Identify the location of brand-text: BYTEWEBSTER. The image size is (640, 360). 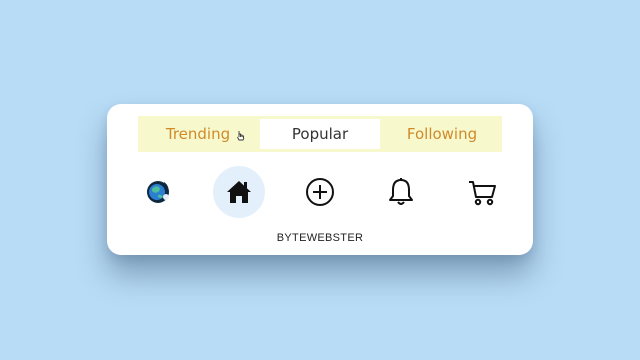
(320, 238).